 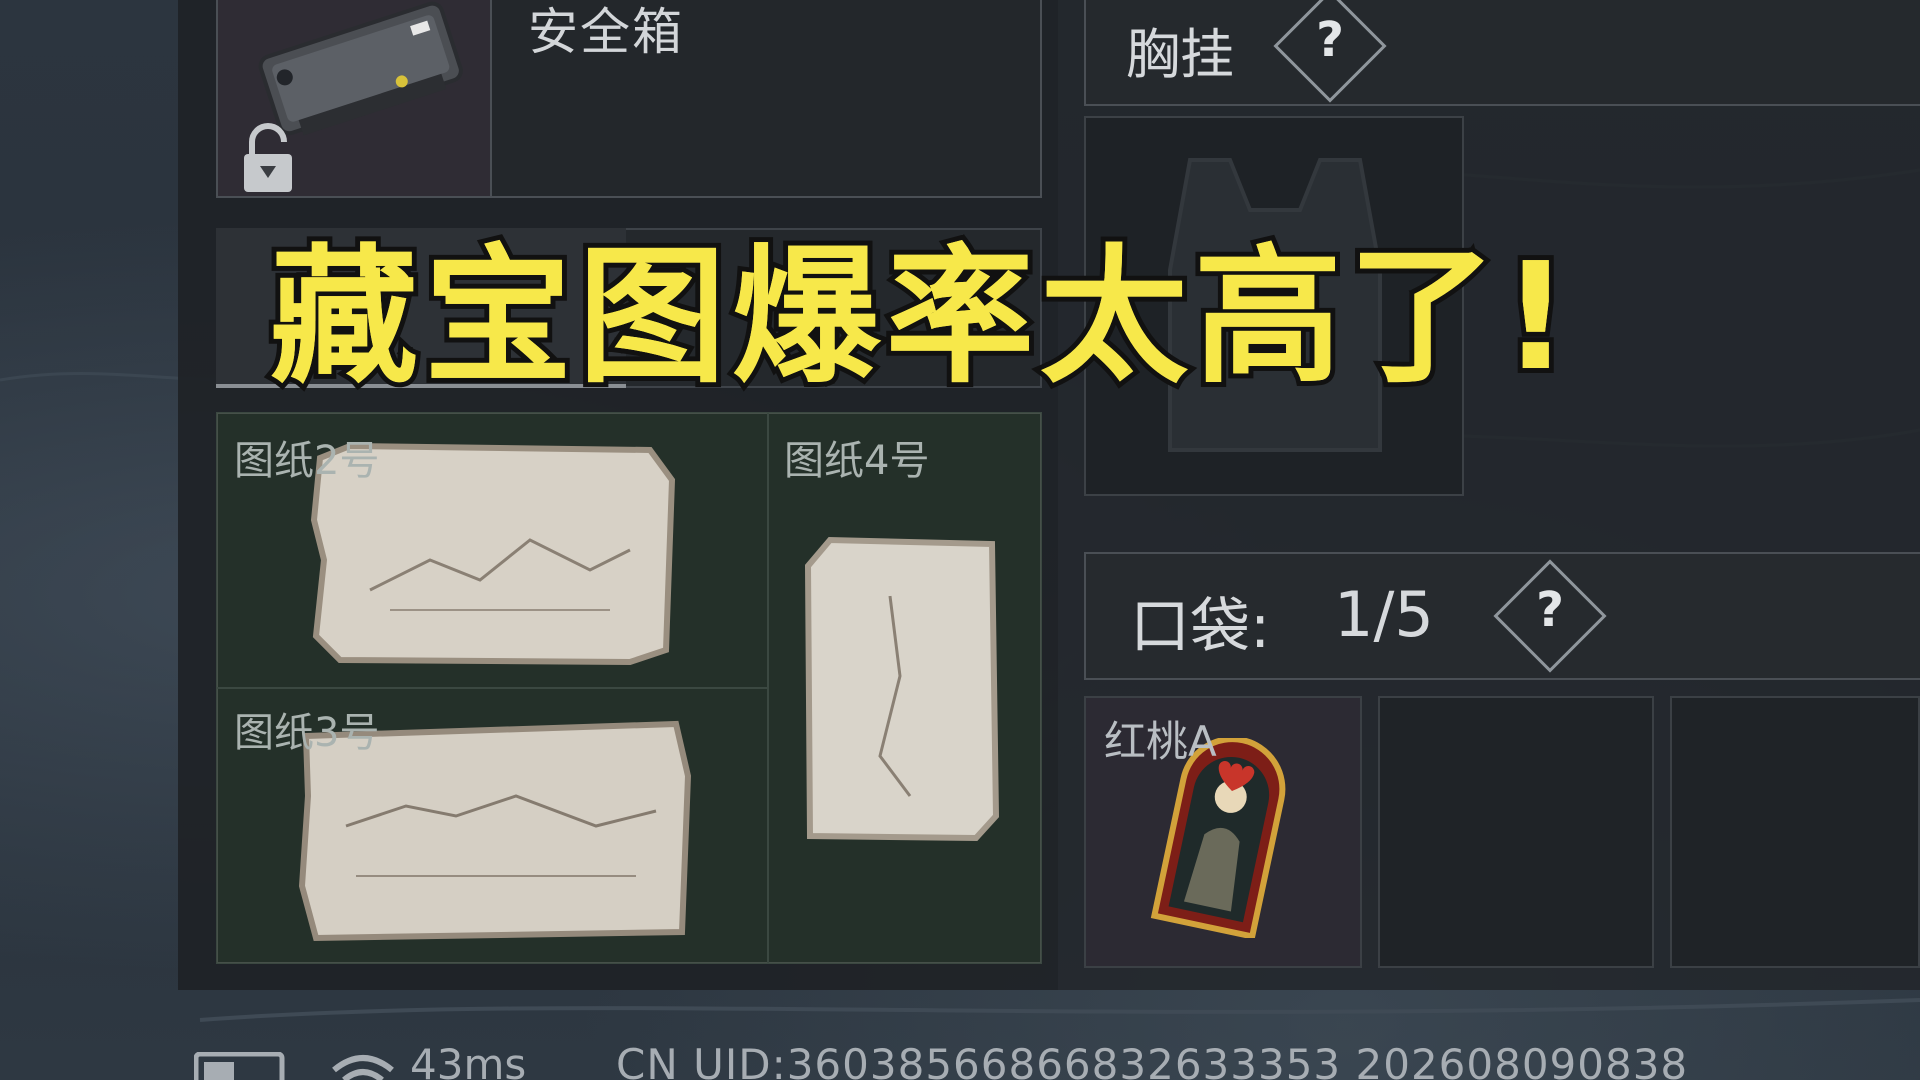 I want to click on ping-readout: 43ms, so click(x=468, y=1060).